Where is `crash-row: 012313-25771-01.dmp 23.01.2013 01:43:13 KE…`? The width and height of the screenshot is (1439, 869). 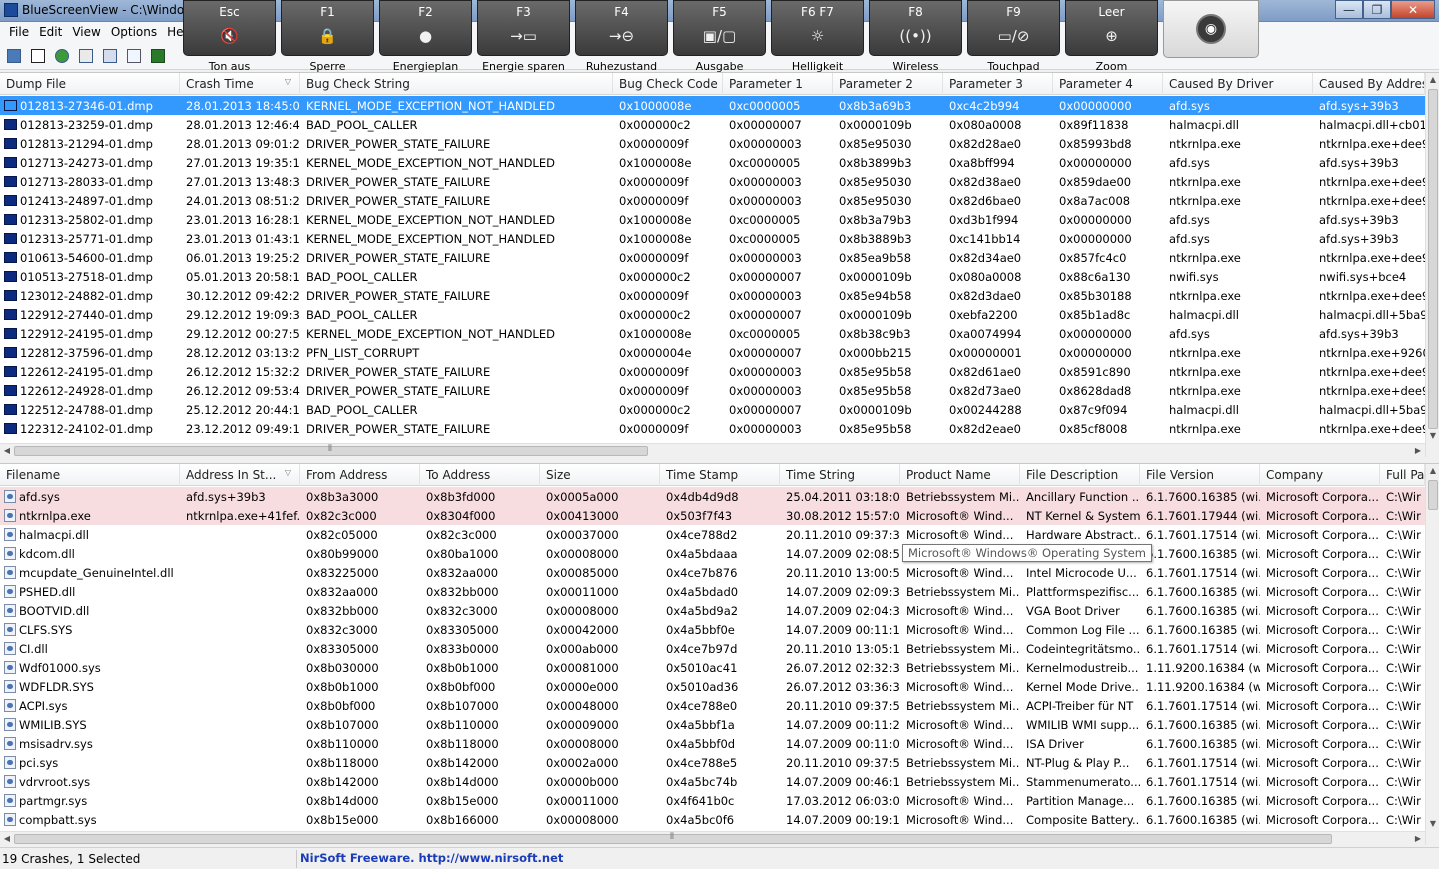 crash-row: 012313-25771-01.dmp 23.01.2013 01:43:13 KE… is located at coordinates (712, 238).